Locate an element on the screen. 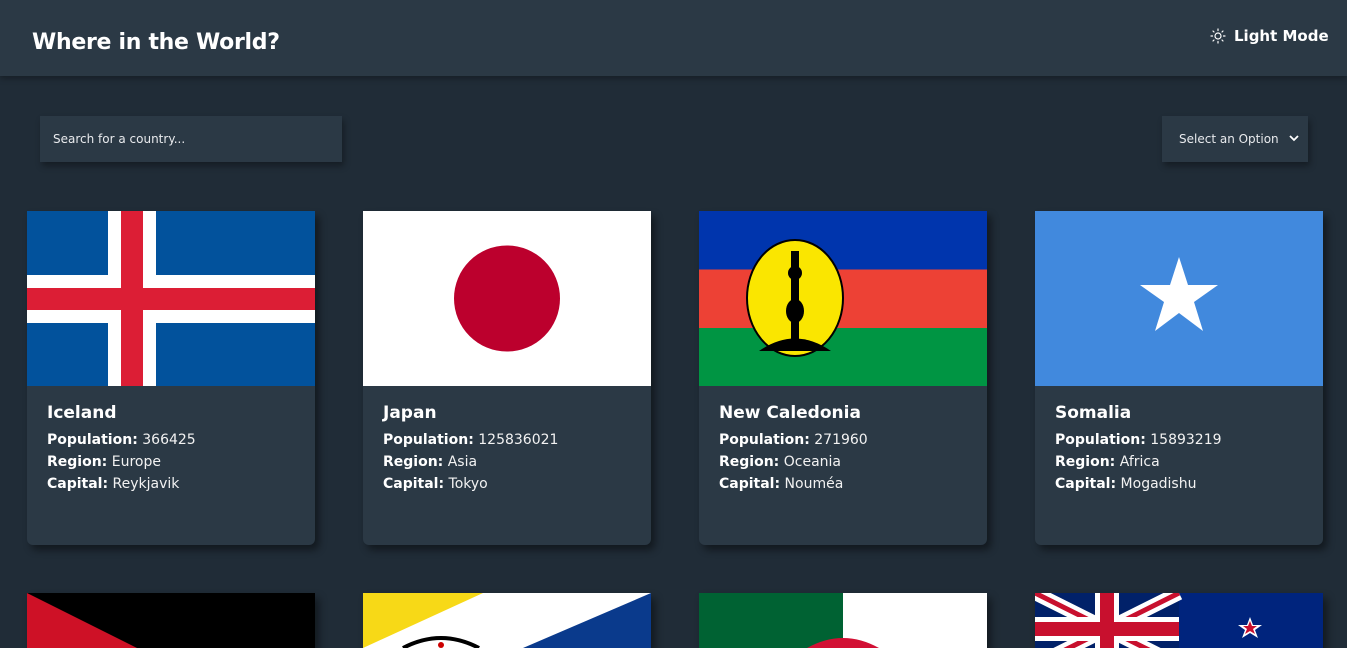 Image resolution: width=1347 pixels, height=648 pixels. search-box is located at coordinates (191, 139).